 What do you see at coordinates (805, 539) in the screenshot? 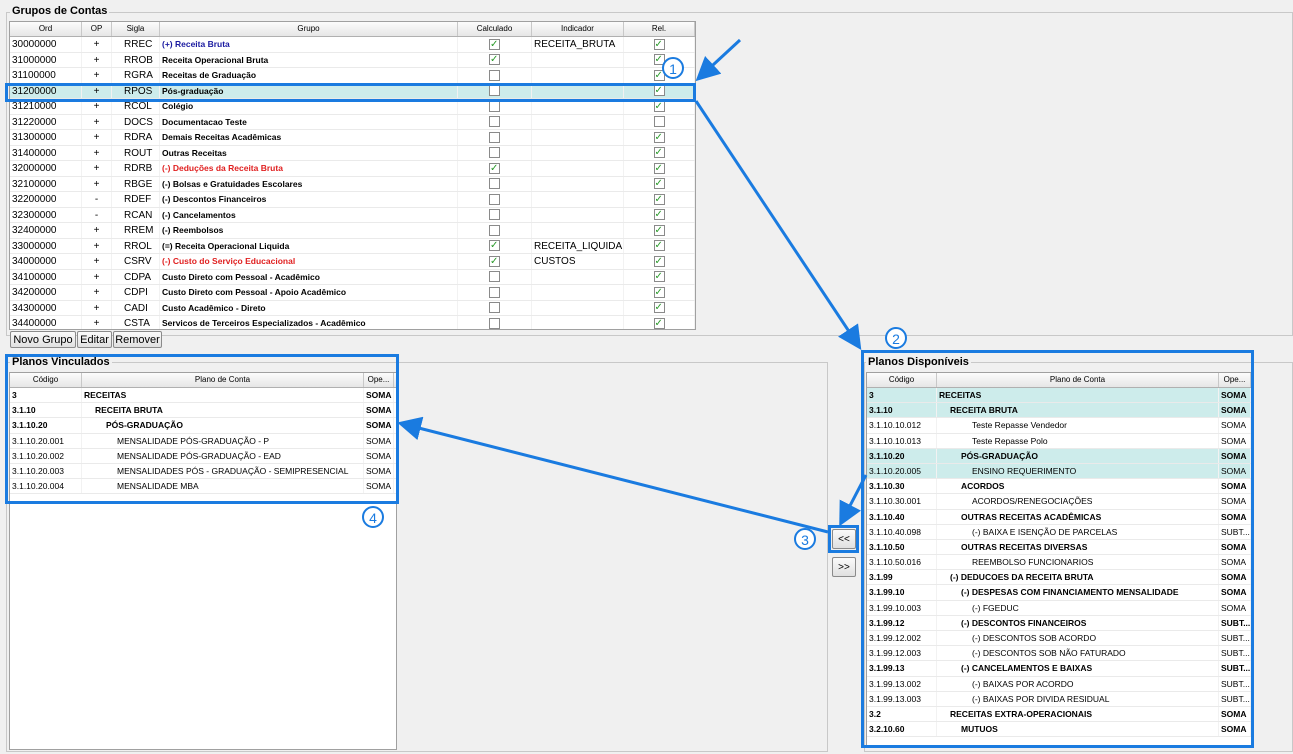
I see `callout-3: 3` at bounding box center [805, 539].